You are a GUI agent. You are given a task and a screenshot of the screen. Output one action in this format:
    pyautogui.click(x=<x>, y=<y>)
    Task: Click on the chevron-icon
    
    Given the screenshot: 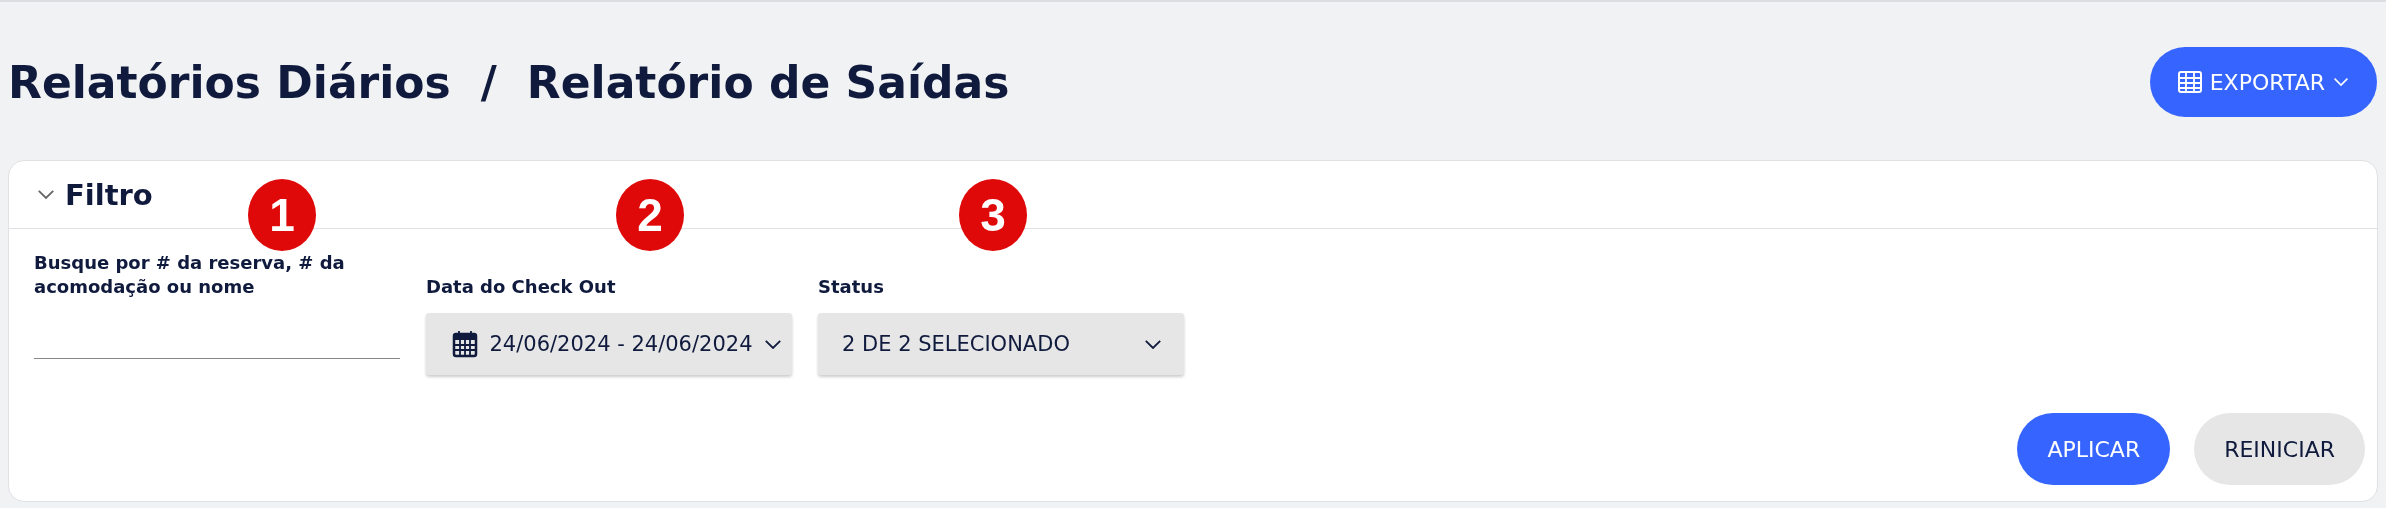 What is the action you would take?
    pyautogui.click(x=46, y=194)
    